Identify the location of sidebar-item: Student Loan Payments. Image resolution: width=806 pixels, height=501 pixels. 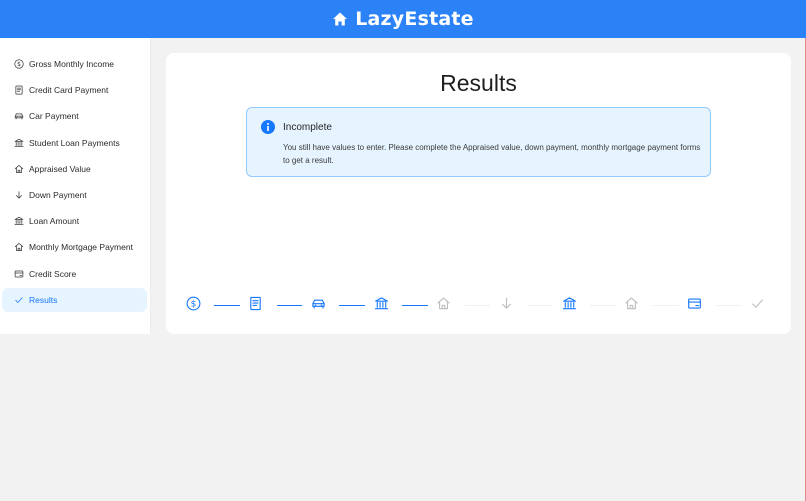
(74, 143).